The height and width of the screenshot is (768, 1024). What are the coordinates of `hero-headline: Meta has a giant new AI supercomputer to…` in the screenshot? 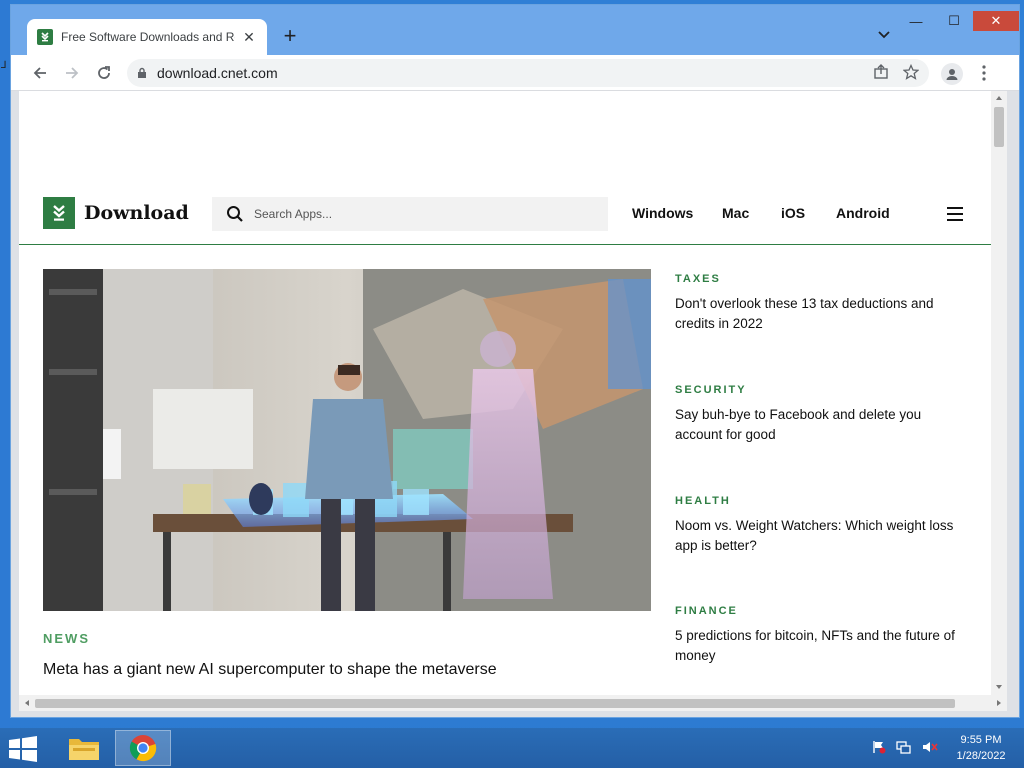 It's located at (270, 670).